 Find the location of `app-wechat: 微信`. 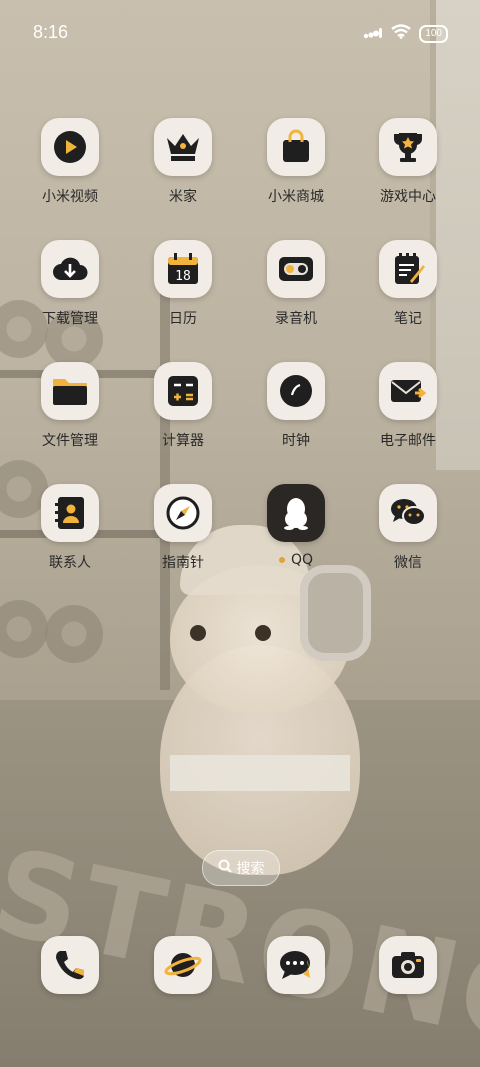

app-wechat: 微信 is located at coordinates (408, 528).